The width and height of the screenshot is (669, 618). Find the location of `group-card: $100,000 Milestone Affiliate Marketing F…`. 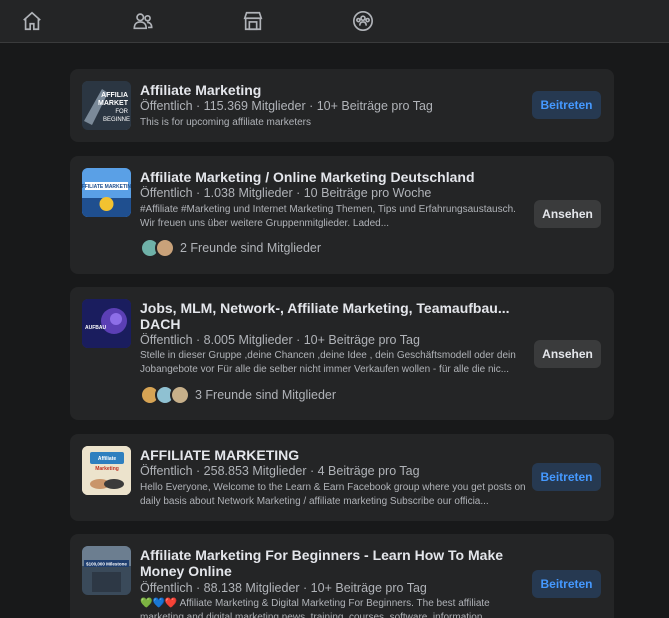

group-card: $100,000 Milestone Affiliate Marketing F… is located at coordinates (342, 576).